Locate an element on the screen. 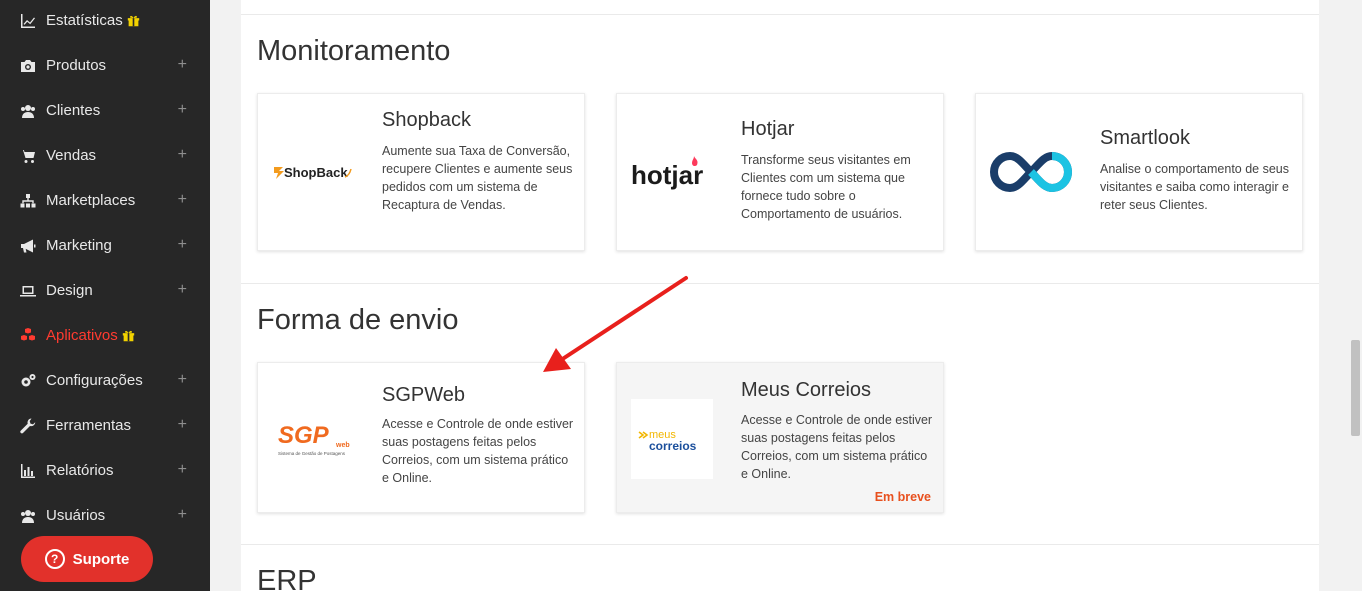 The image size is (1362, 591). sidebar-item-usuarios: Usuários + is located at coordinates (105, 515).